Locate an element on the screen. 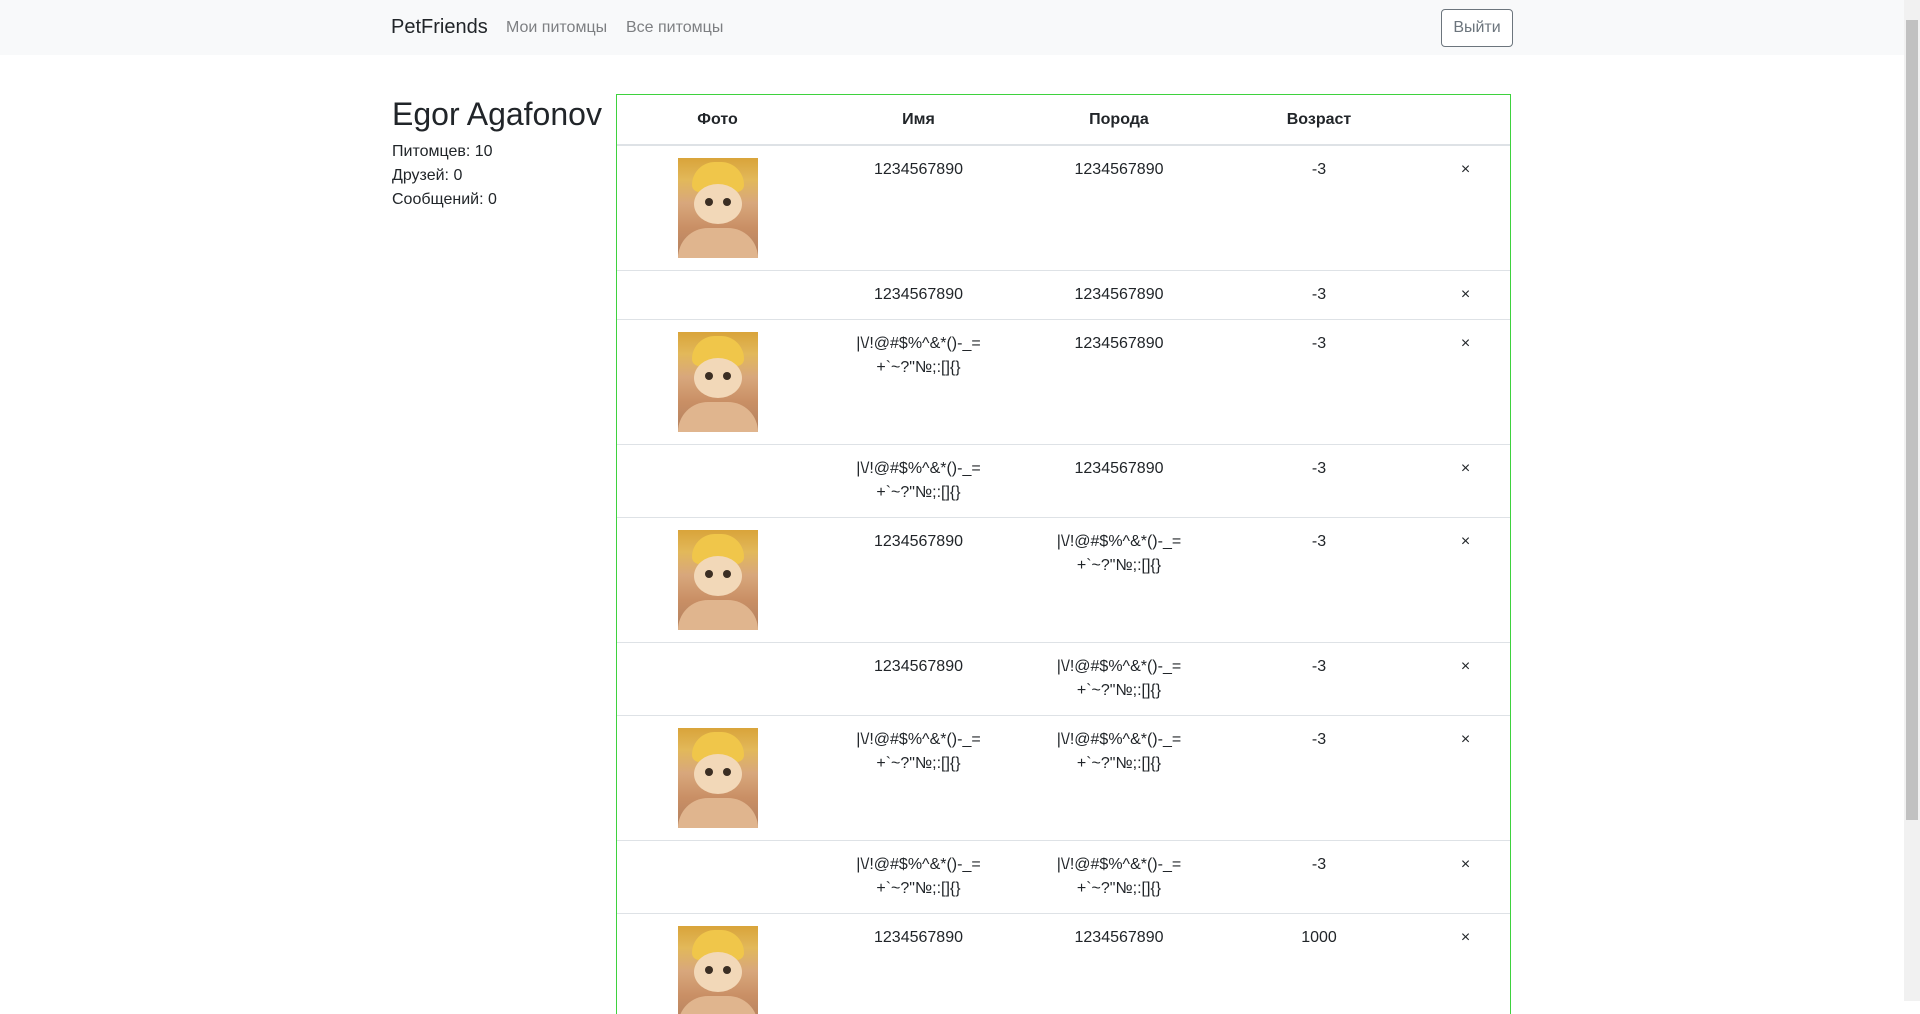 The image size is (1920, 1014). messages-count-stat: Сообщений: 0 is located at coordinates (502, 200).